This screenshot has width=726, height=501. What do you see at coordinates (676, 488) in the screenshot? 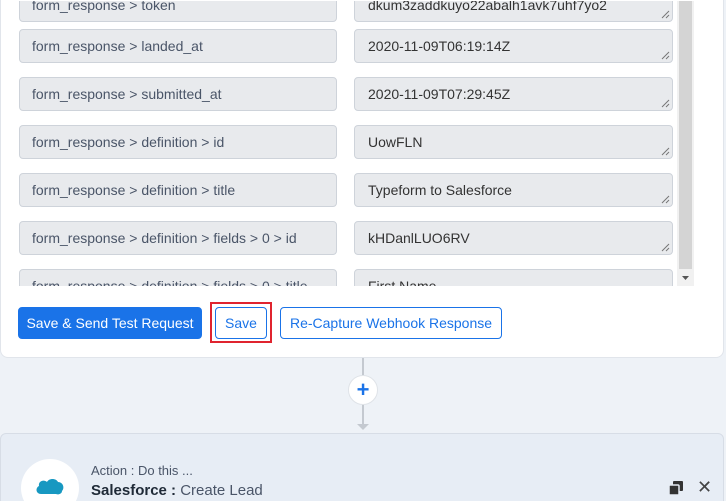
I see `copy-icon` at bounding box center [676, 488].